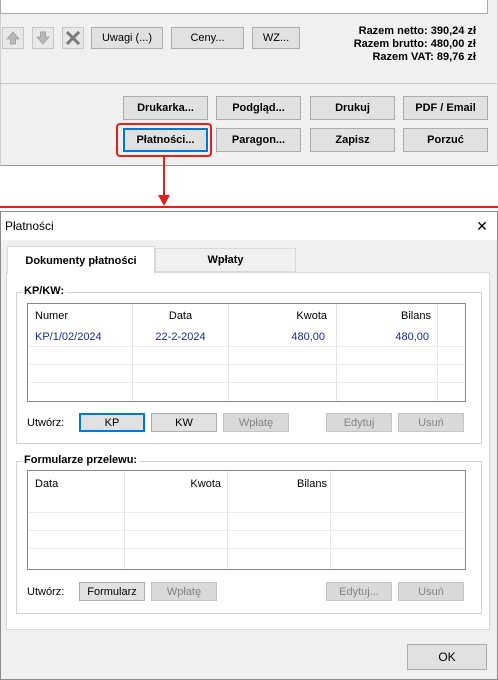 This screenshot has width=498, height=680. I want to click on dialog-titlebar, so click(249, 226).